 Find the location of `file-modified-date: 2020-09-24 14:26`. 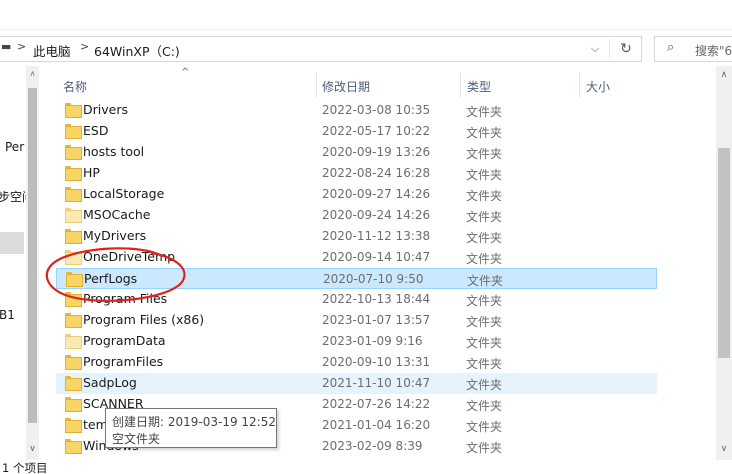

file-modified-date: 2020-09-24 14:26 is located at coordinates (376, 215).